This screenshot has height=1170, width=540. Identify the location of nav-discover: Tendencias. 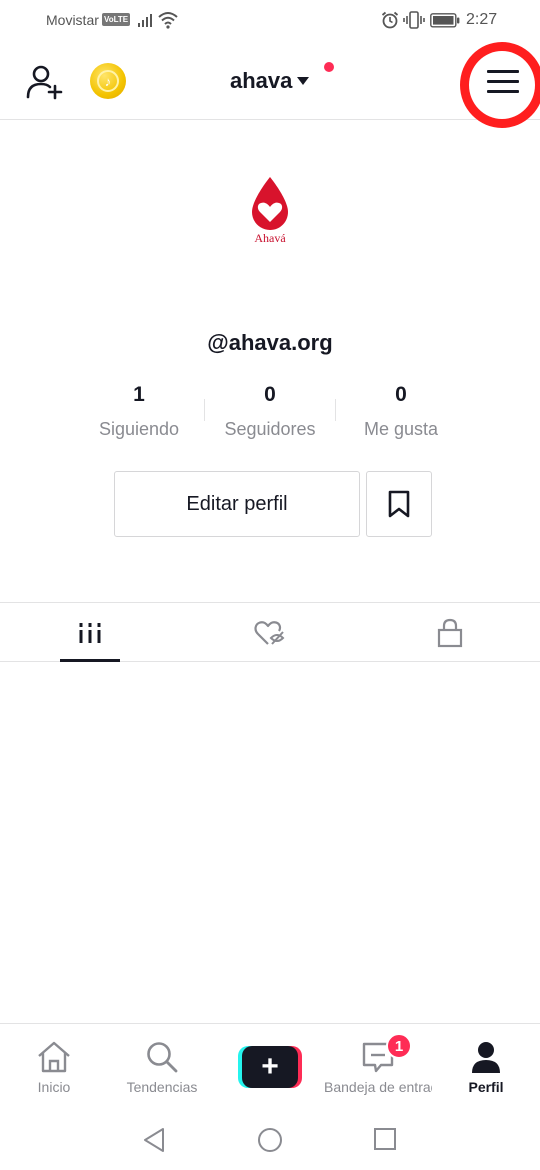
(162, 1064).